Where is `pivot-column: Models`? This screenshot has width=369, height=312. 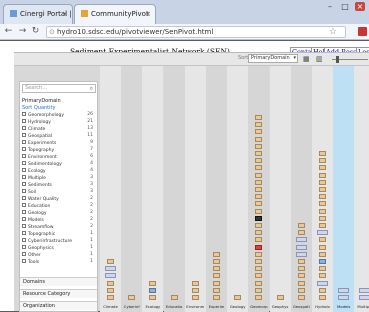
pivot-column: Models is located at coordinates (344, 189).